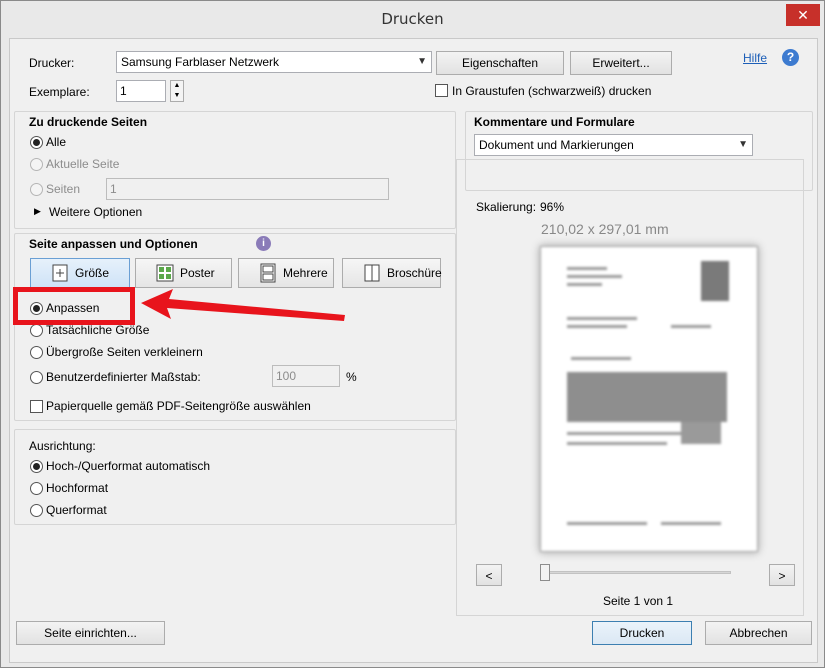 Image resolution: width=825 pixels, height=668 pixels. What do you see at coordinates (177, 91) in the screenshot?
I see `copies-stepper: ▲ ▼` at bounding box center [177, 91].